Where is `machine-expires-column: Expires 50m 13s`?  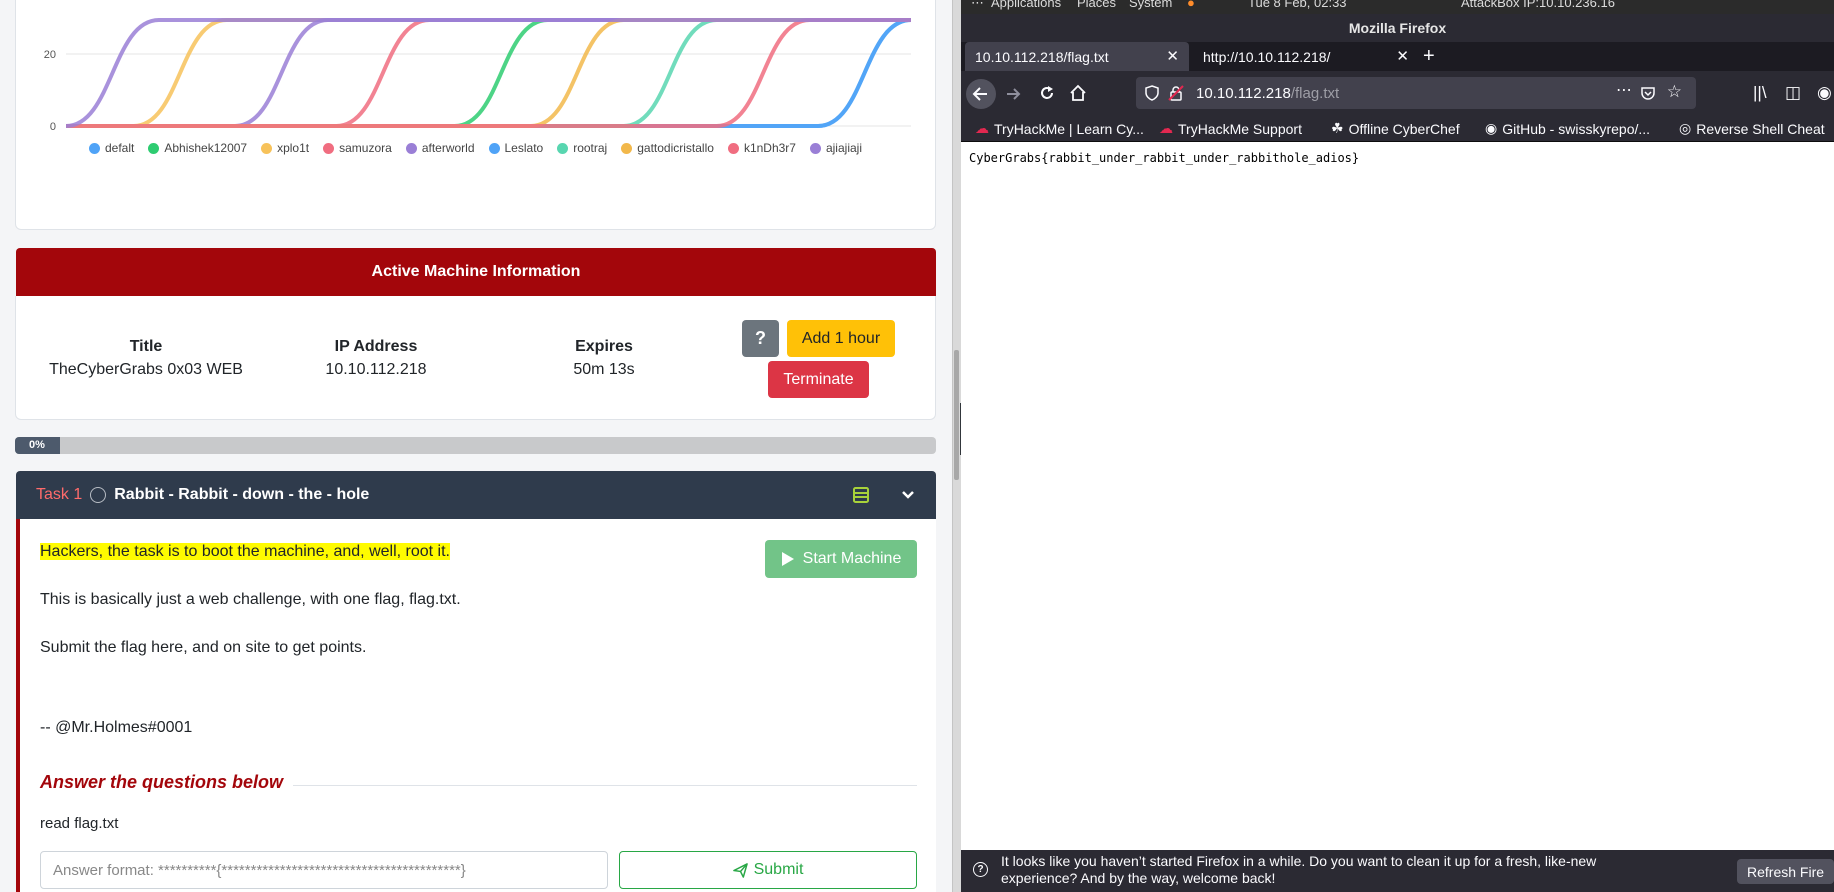
machine-expires-column: Expires 50m 13s is located at coordinates (604, 358).